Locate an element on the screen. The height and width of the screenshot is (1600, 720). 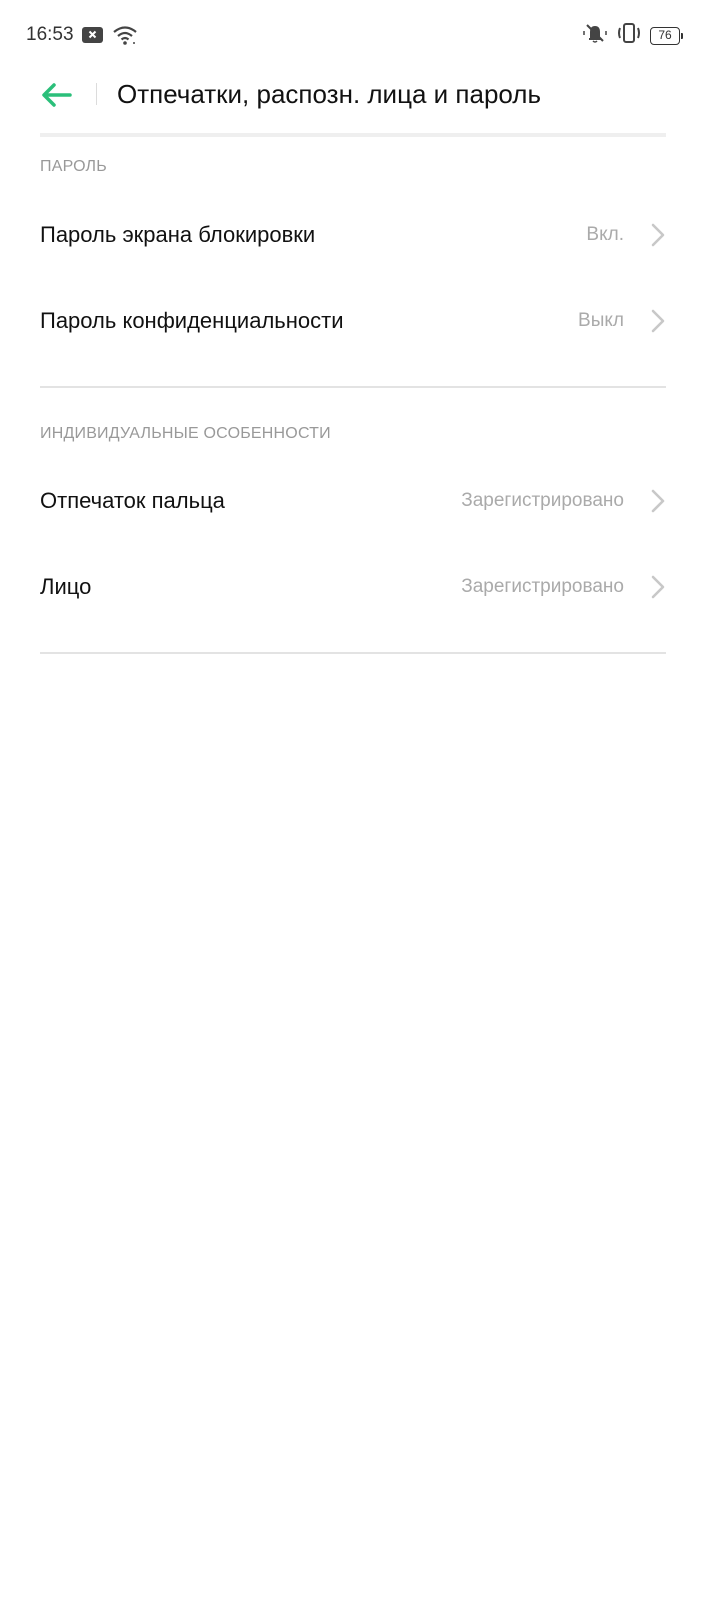
header-underline is located at coordinates (353, 135).